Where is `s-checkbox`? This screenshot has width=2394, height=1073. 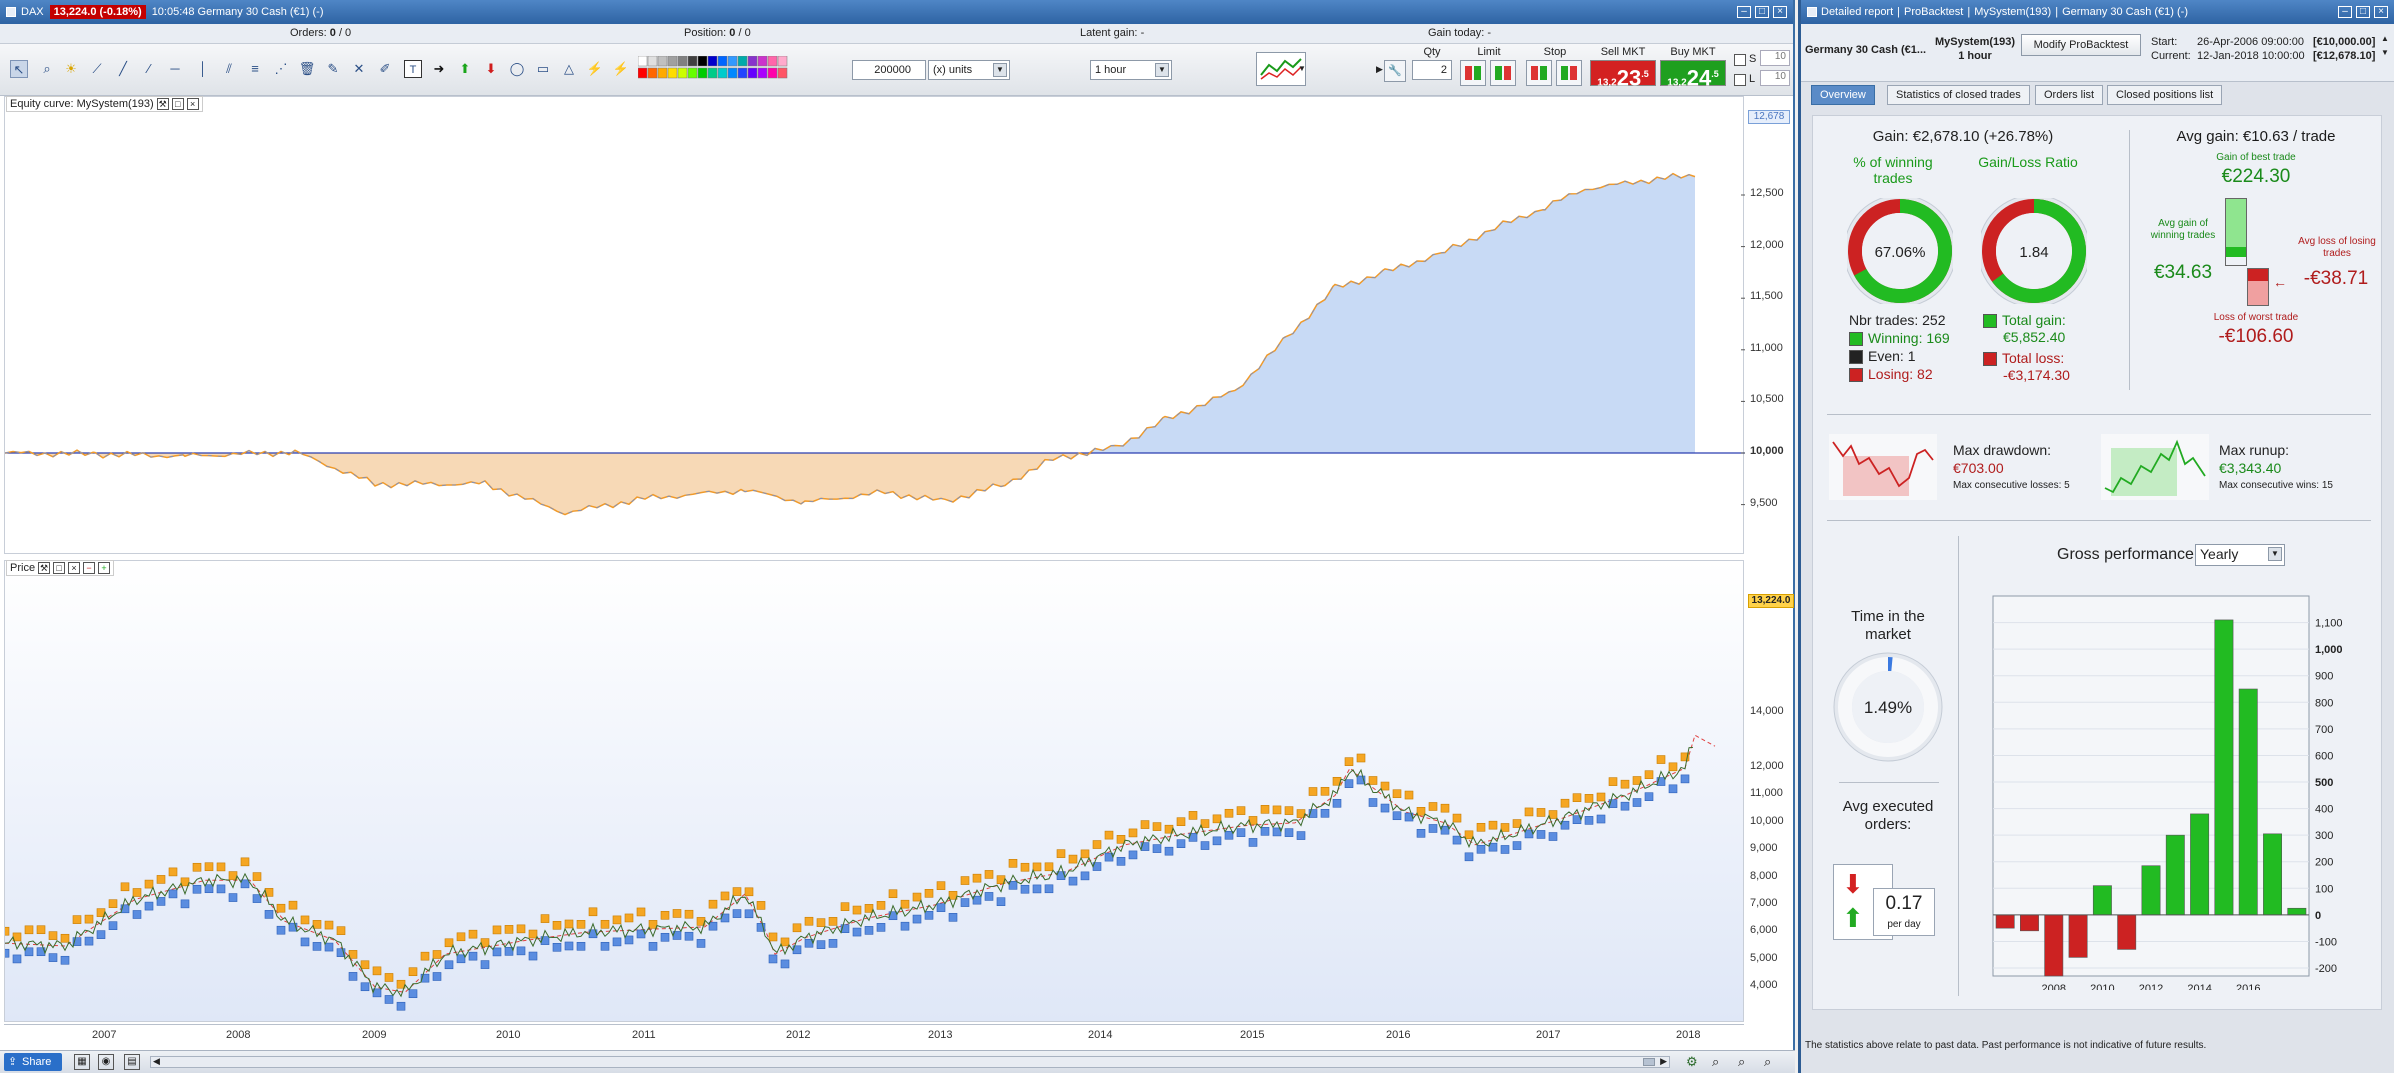 s-checkbox is located at coordinates (1740, 60).